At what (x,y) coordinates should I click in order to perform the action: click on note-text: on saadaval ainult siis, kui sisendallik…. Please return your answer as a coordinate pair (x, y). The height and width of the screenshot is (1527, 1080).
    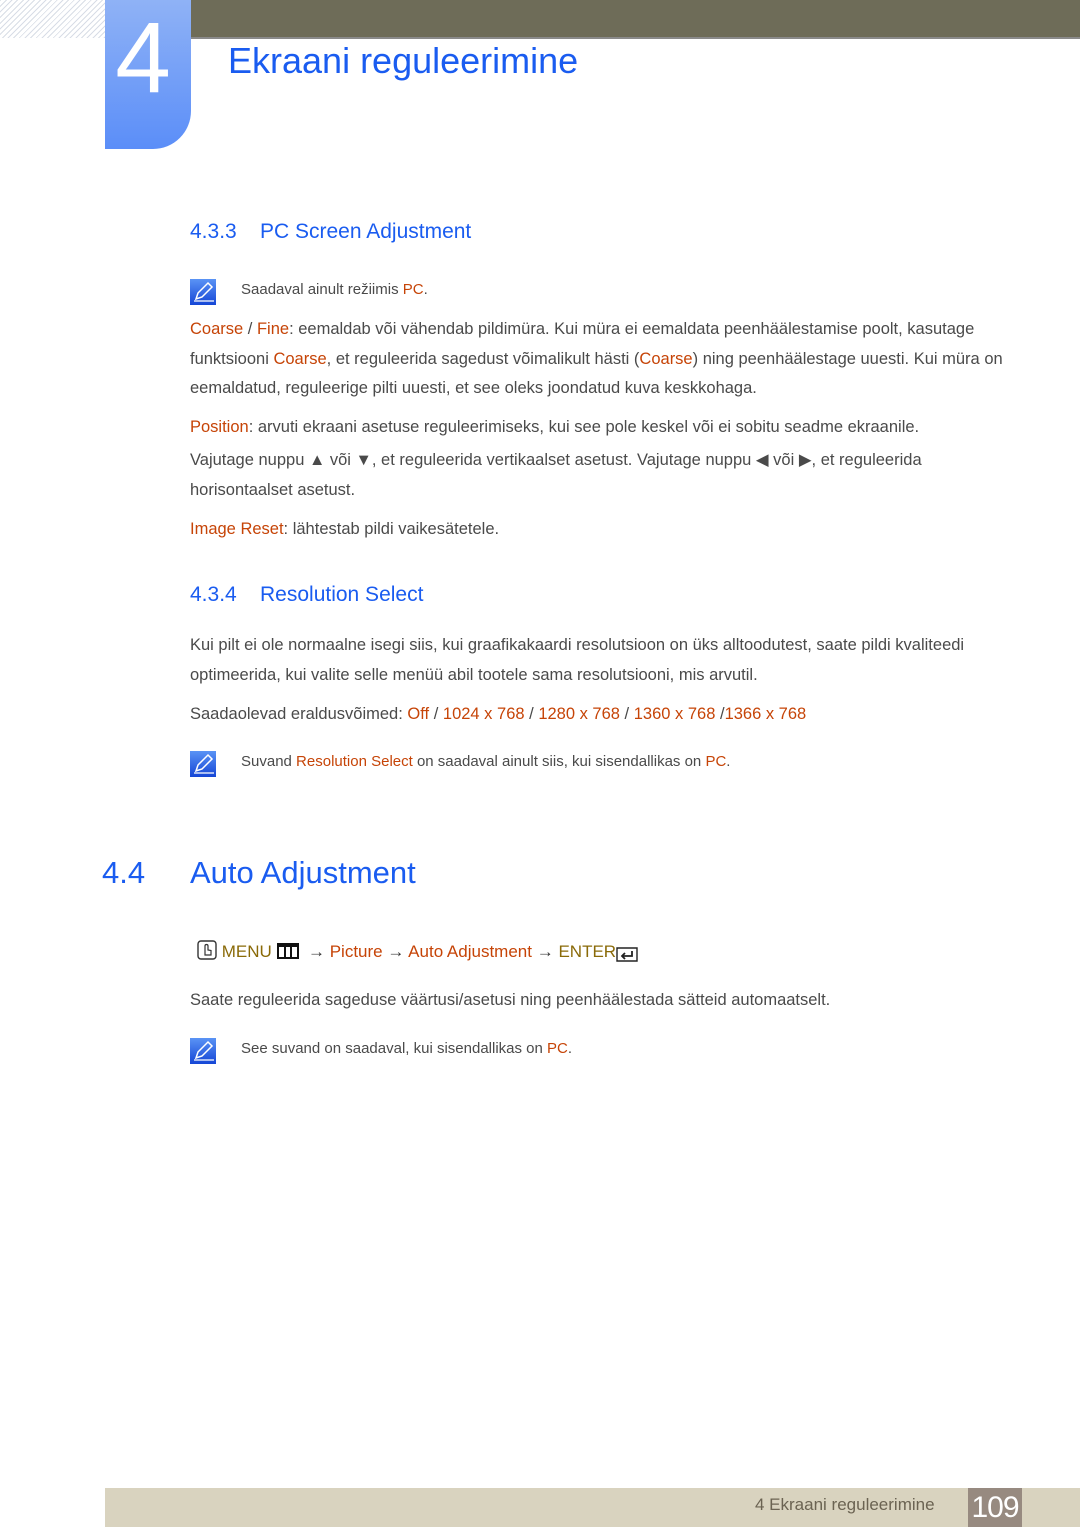
    Looking at the image, I should click on (559, 761).